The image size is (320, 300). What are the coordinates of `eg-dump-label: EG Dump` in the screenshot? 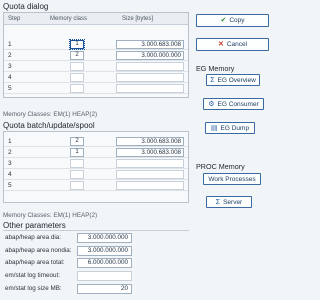 It's located at (235, 128).